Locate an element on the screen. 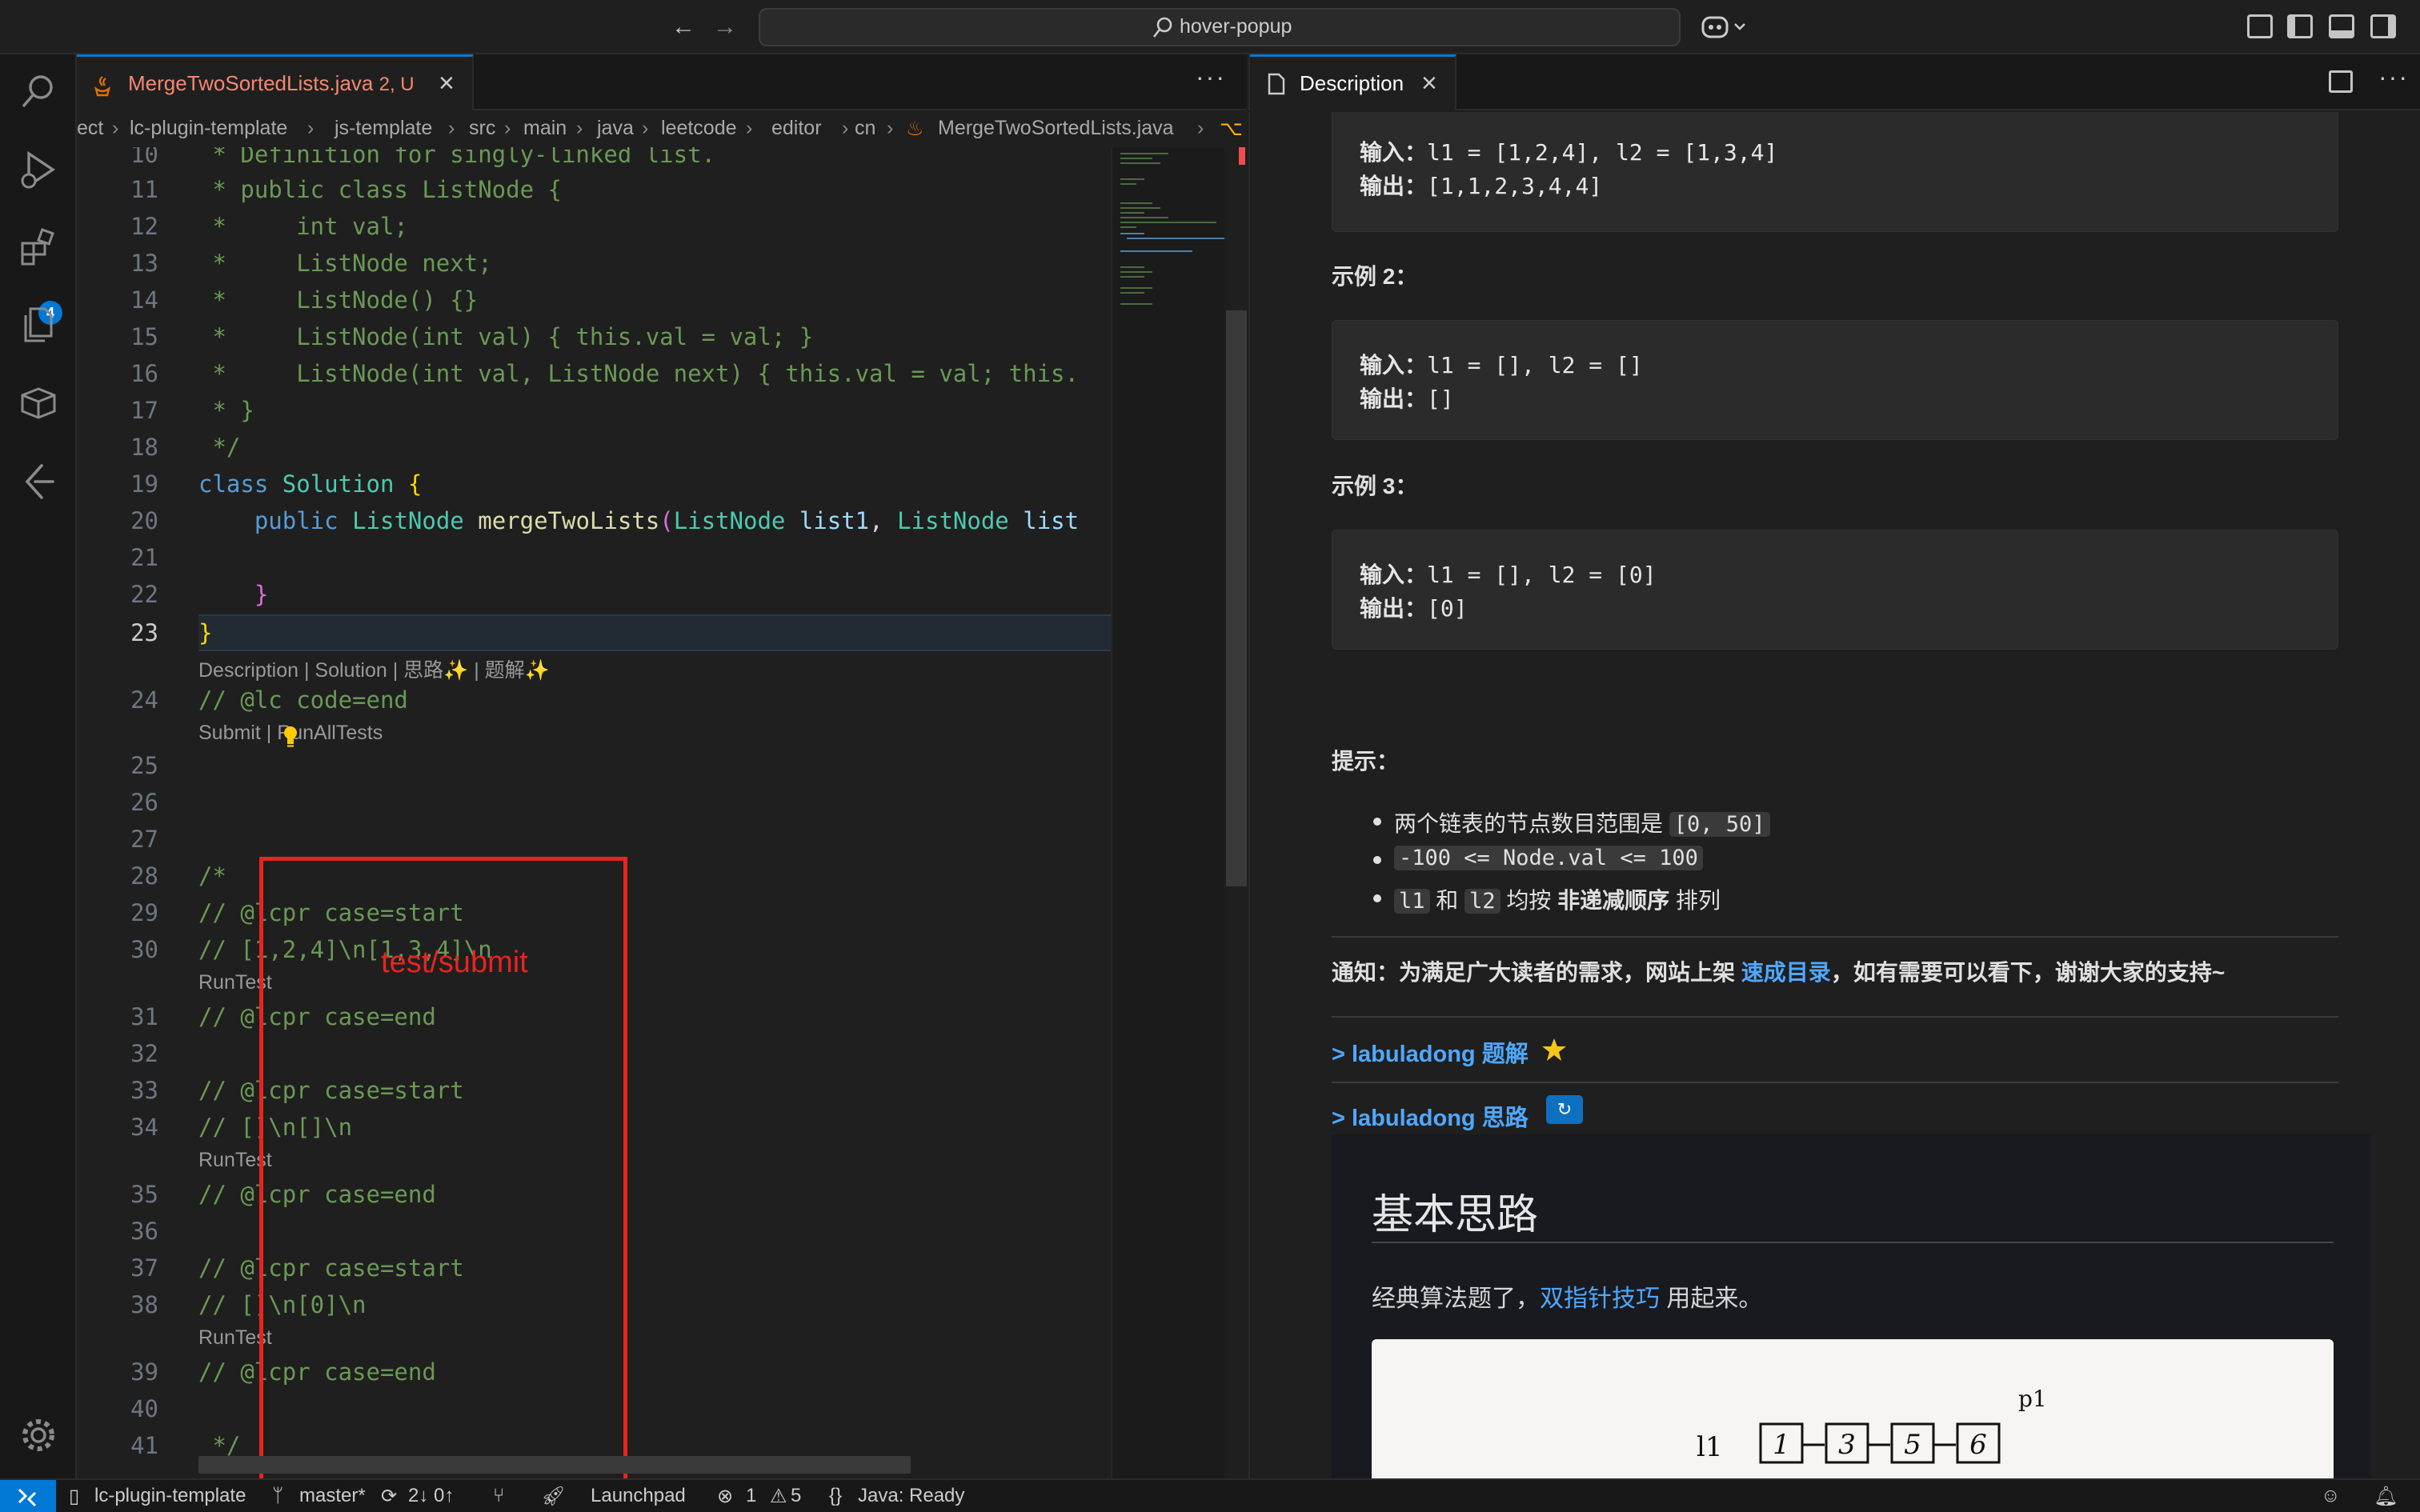 This screenshot has height=1512, width=2420. solution-title: 基本思路 is located at coordinates (1455, 1215).